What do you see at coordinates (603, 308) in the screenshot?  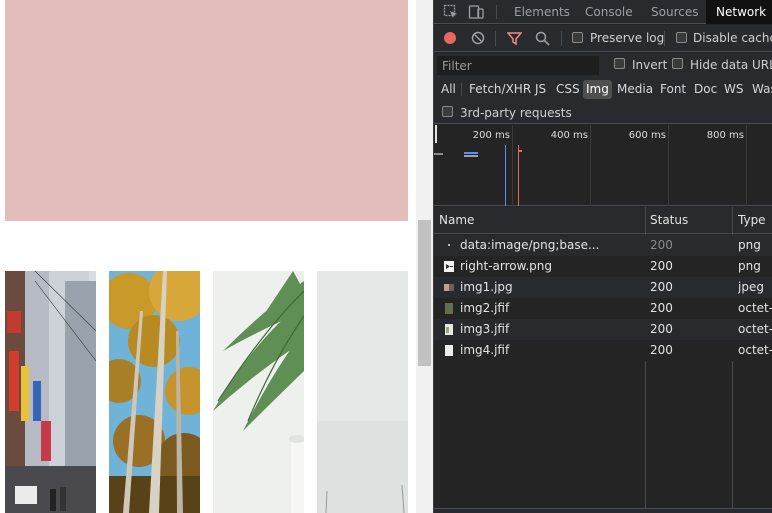 I see `table-row: img2.jfif 200 octet-s` at bounding box center [603, 308].